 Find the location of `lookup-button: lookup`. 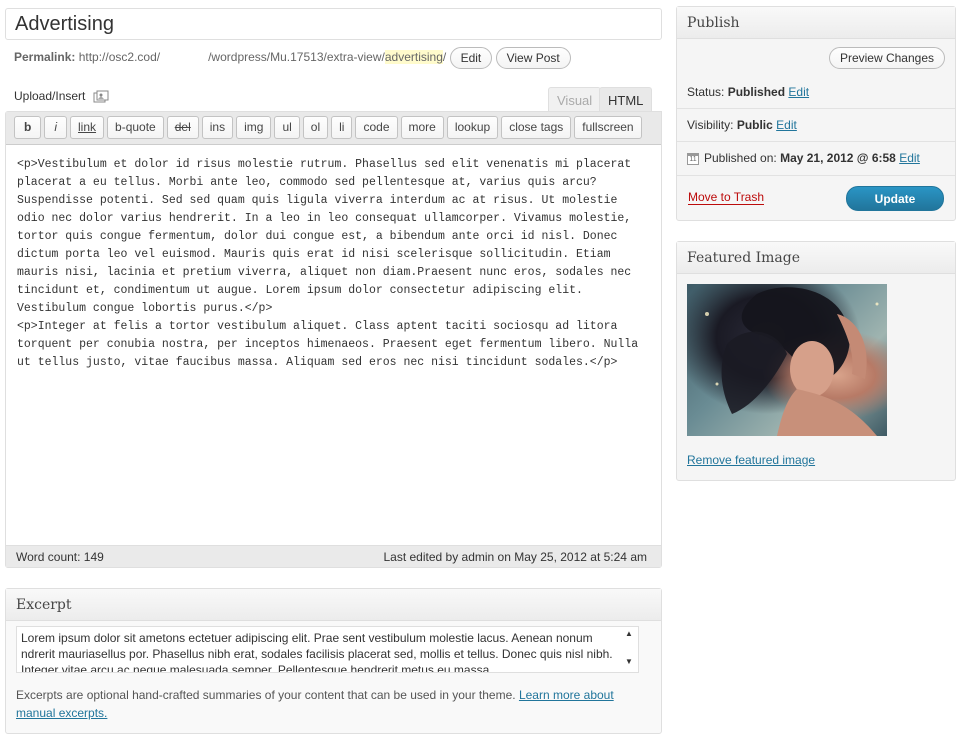

lookup-button: lookup is located at coordinates (472, 127).